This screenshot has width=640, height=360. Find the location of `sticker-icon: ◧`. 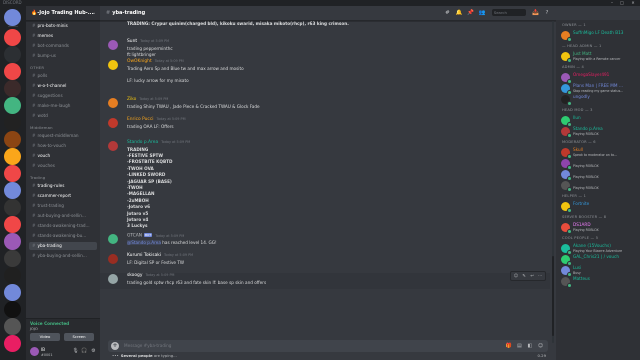

sticker-icon: ◧ is located at coordinates (529, 346).